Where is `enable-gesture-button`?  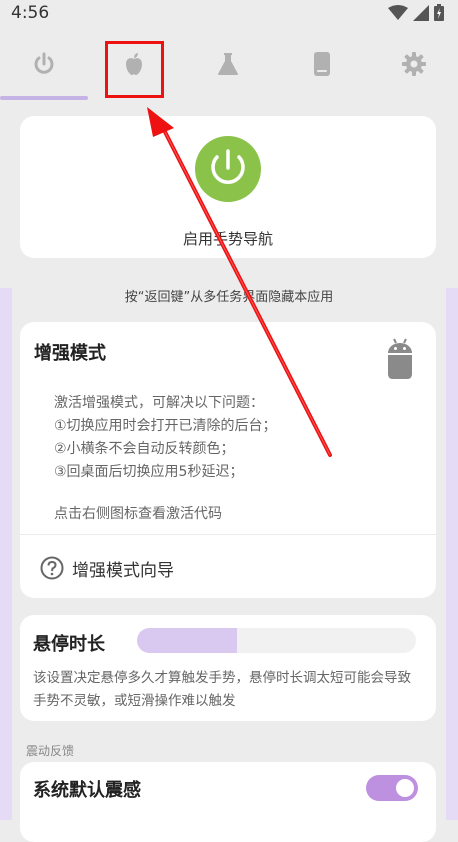
enable-gesture-button is located at coordinates (228, 169).